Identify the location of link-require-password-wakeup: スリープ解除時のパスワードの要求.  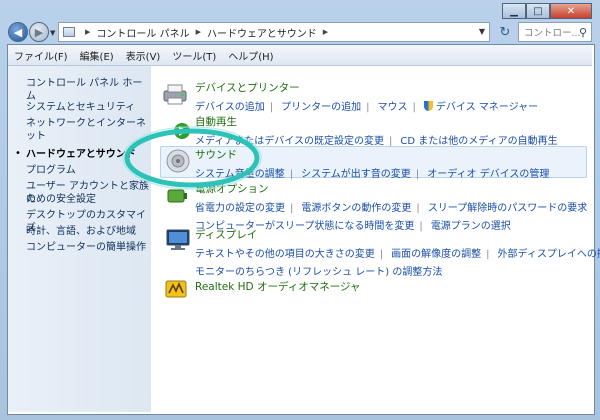
(507, 208).